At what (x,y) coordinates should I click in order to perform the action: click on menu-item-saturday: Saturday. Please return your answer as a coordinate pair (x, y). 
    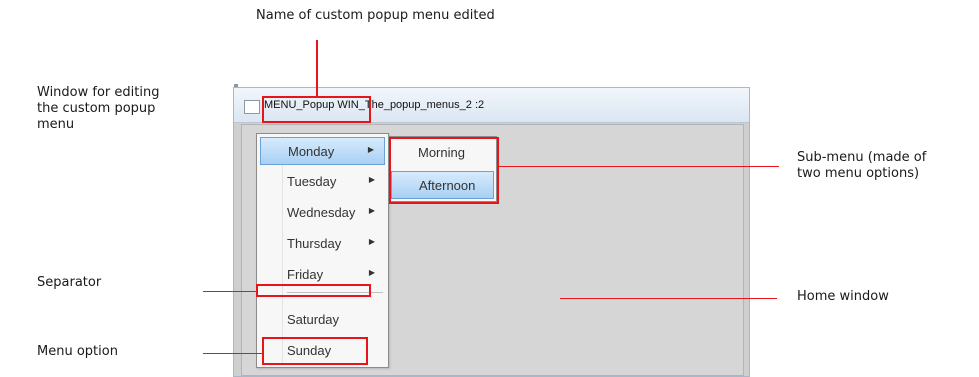
    Looking at the image, I should click on (322, 320).